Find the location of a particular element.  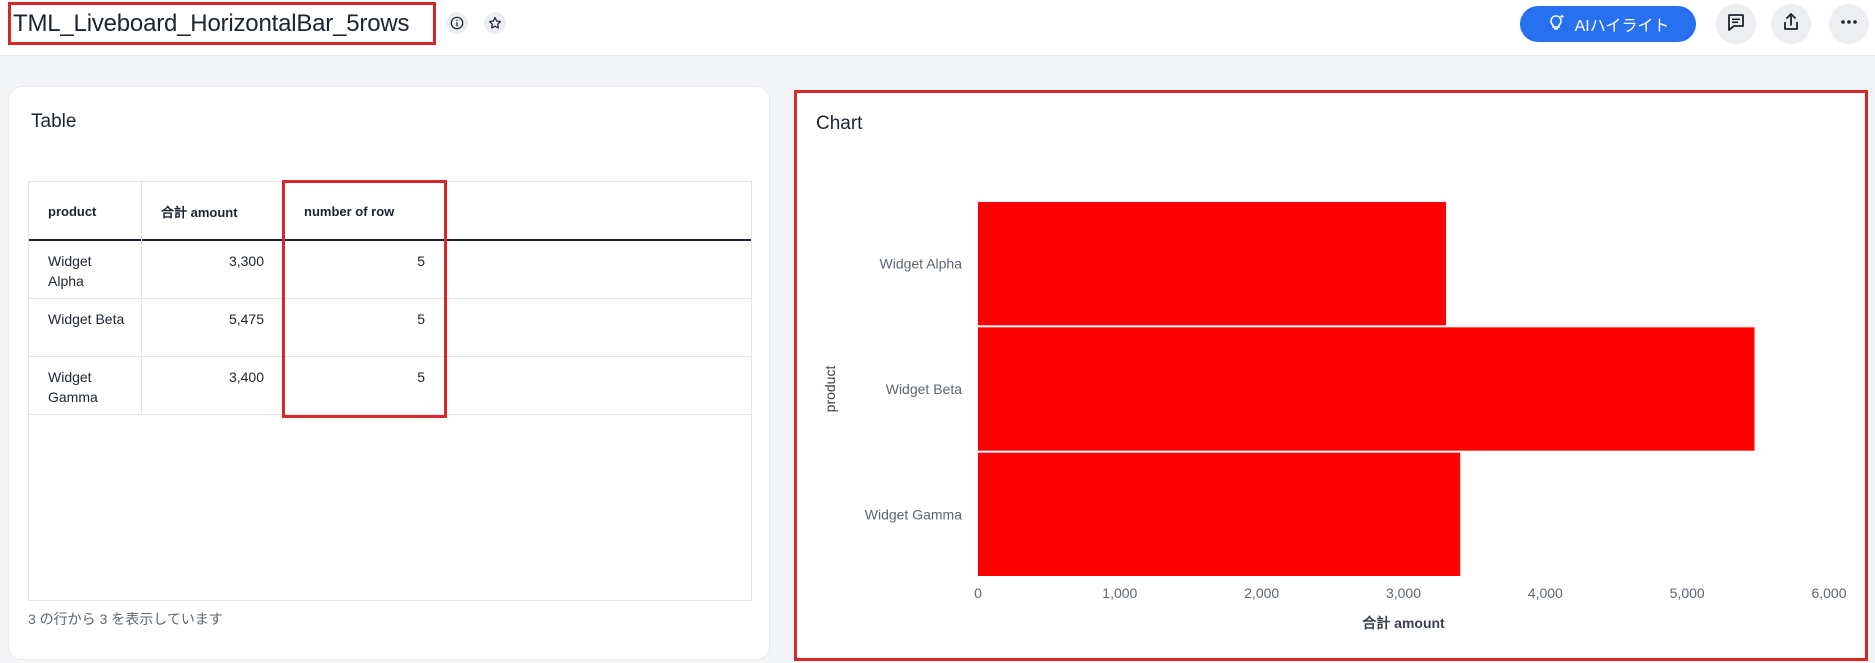

x-tick-label: 5,000 is located at coordinates (1687, 593).